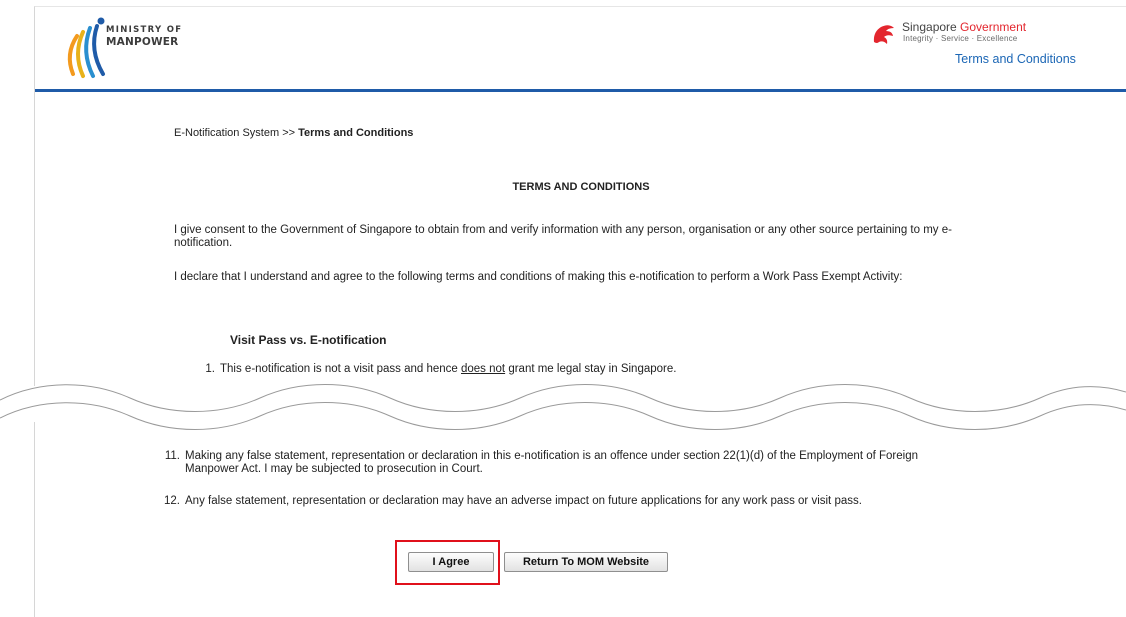 The image size is (1126, 617). What do you see at coordinates (172, 456) in the screenshot?
I see `list-item-number: 11.` at bounding box center [172, 456].